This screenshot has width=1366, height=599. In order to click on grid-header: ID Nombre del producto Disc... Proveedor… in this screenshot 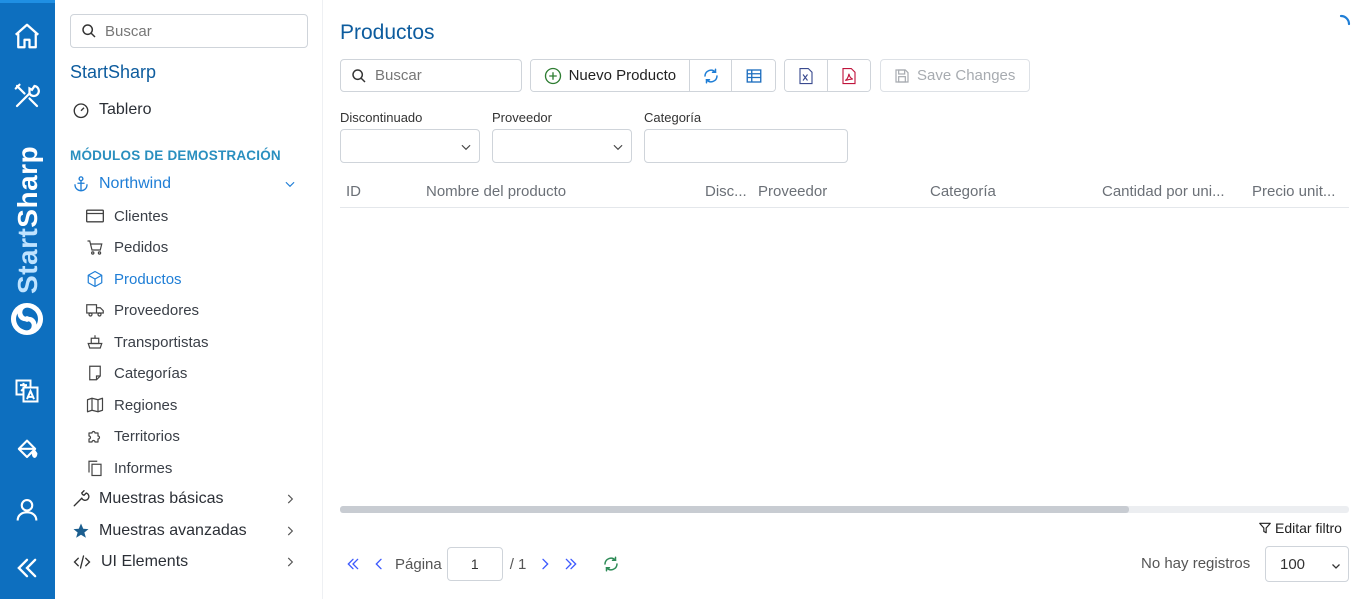, I will do `click(844, 192)`.